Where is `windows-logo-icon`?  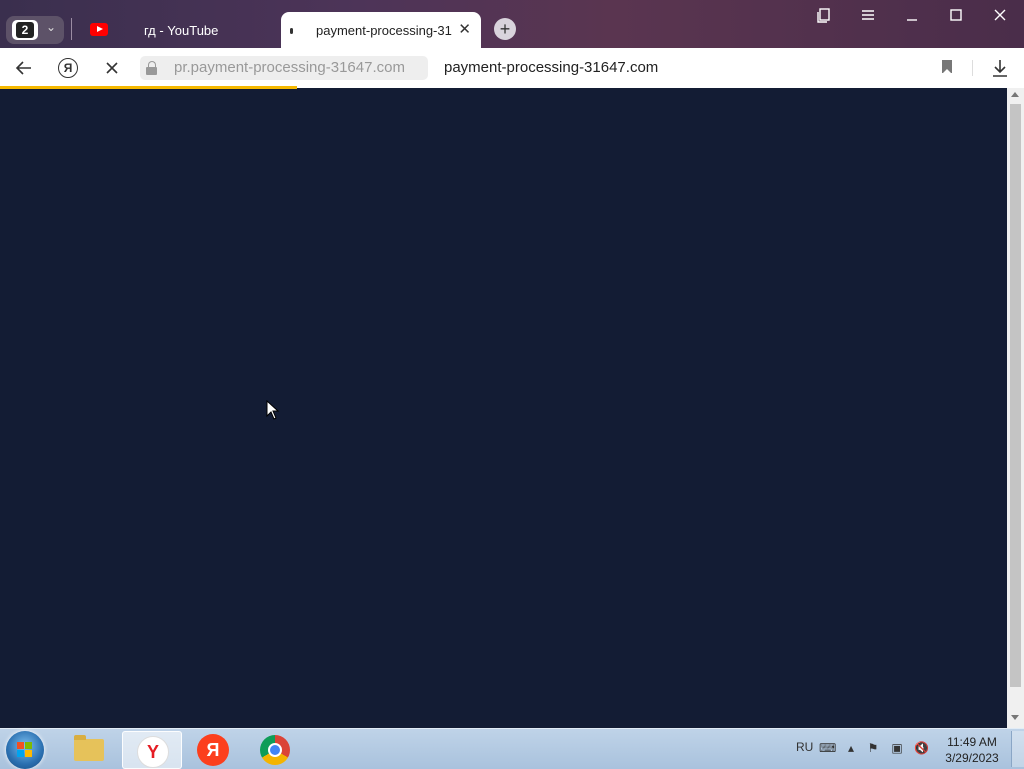
windows-logo-icon is located at coordinates (25, 750).